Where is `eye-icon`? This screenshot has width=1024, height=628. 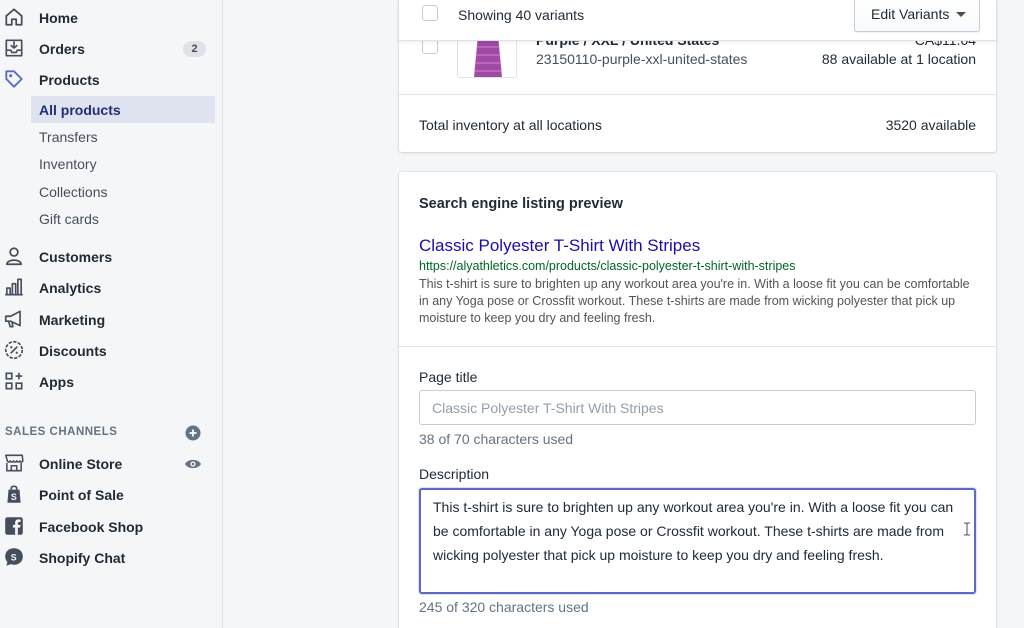
eye-icon is located at coordinates (193, 464).